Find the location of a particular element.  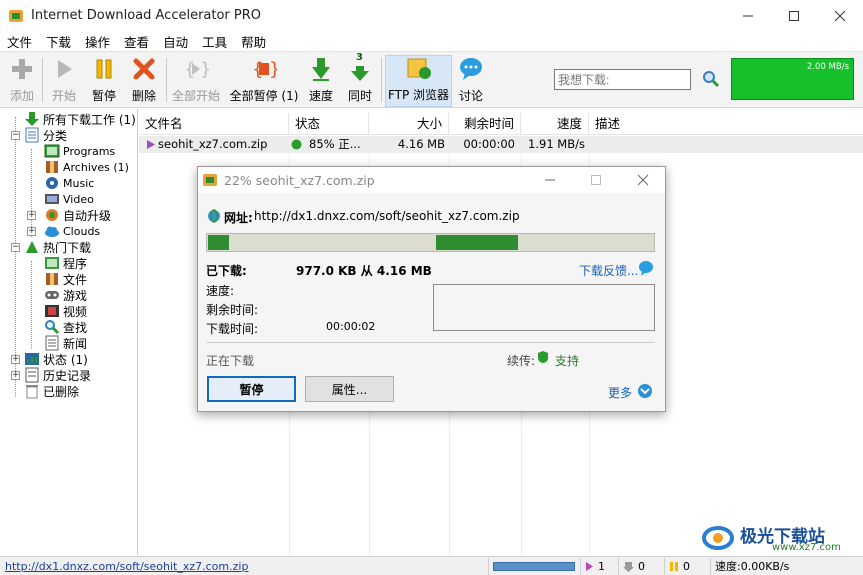

resume-support-icon is located at coordinates (543, 357).